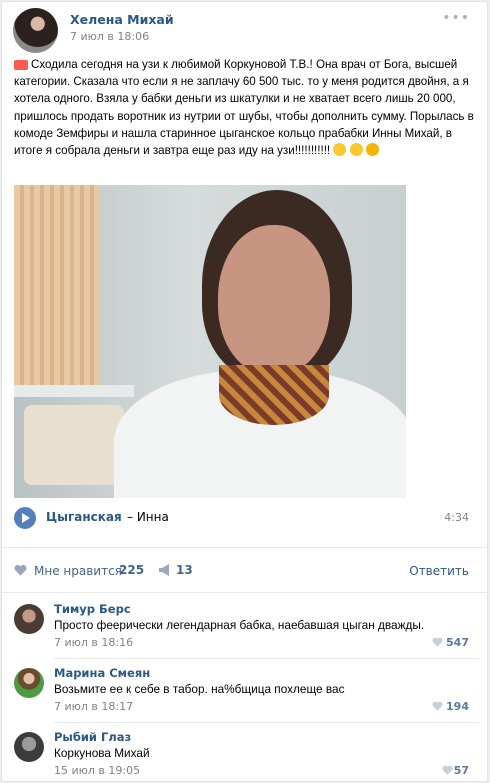  I want to click on photo-scarf, so click(274, 395).